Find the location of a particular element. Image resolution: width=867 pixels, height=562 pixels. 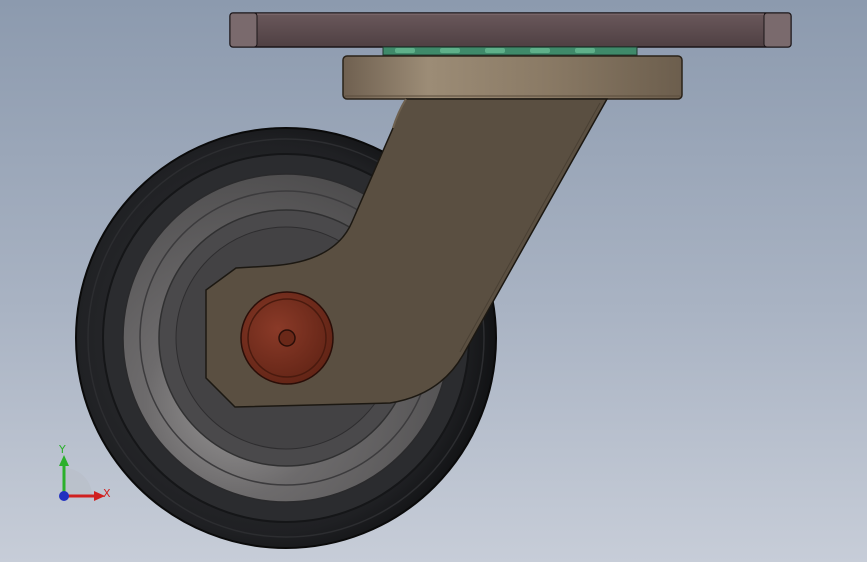

triad-plane-indicator is located at coordinates (78, 482).